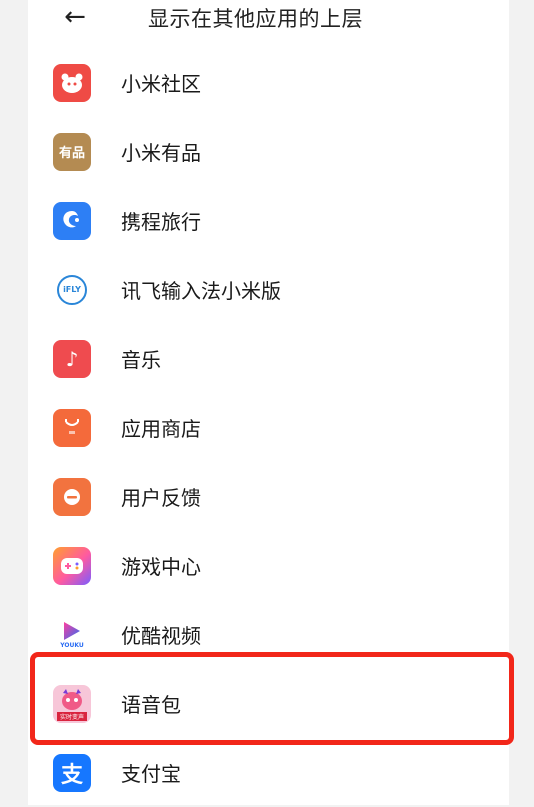 The height and width of the screenshot is (807, 534). I want to click on list-item: YOUKU 优酷视频, so click(268, 634).